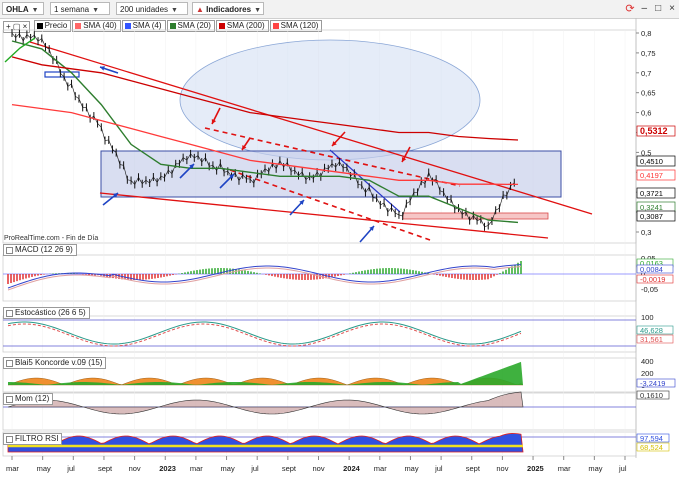 The height and width of the screenshot is (482, 679). What do you see at coordinates (651, 269) in the screenshot?
I see `value-tag-label: 0,0084` at bounding box center [651, 269].